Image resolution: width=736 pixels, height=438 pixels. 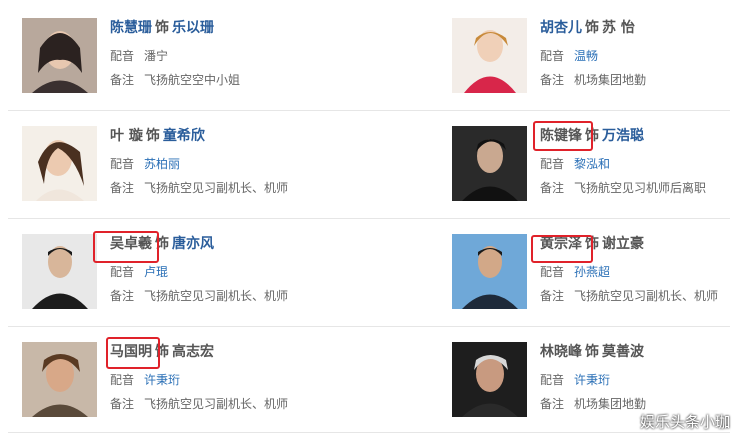 What do you see at coordinates (139, 272) in the screenshot?
I see `dub-line: 配音 卢琨` at bounding box center [139, 272].